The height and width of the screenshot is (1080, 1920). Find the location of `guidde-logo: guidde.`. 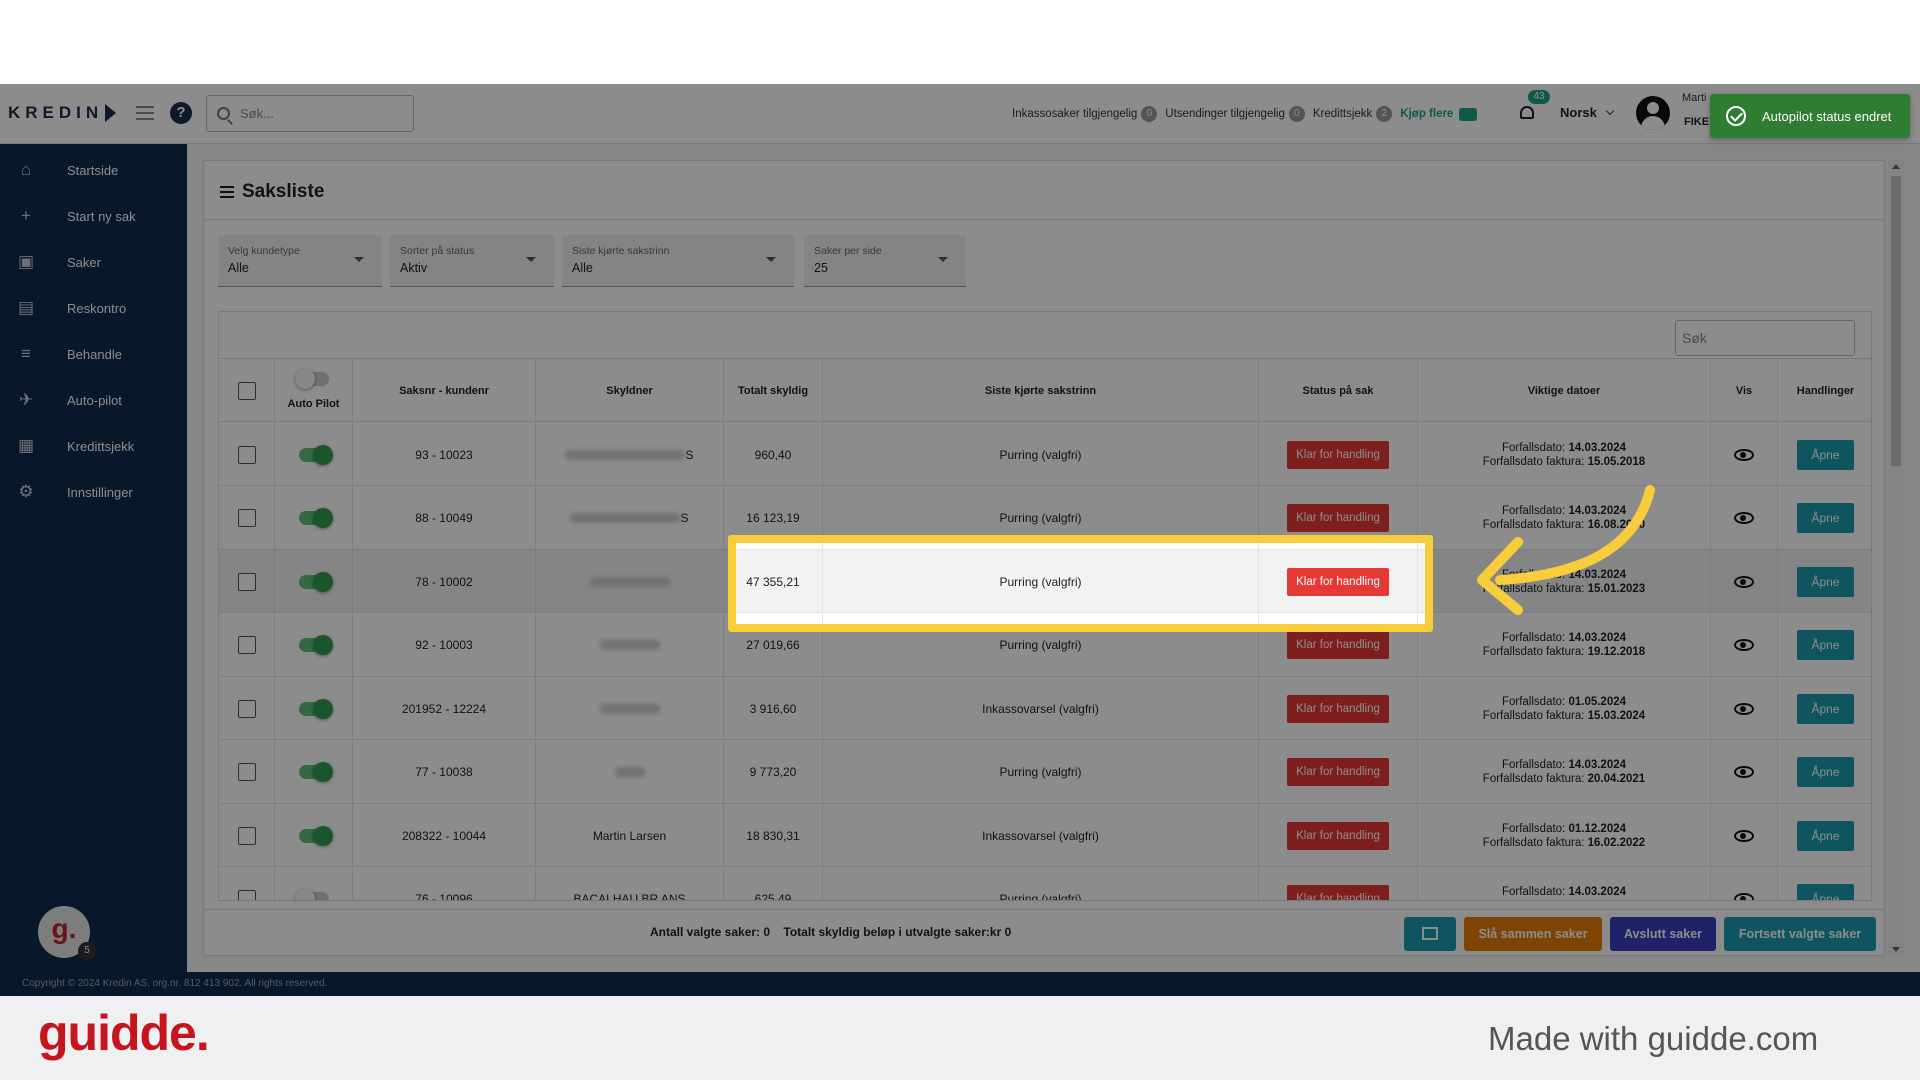

guidde-logo: guidde. is located at coordinates (124, 1033).